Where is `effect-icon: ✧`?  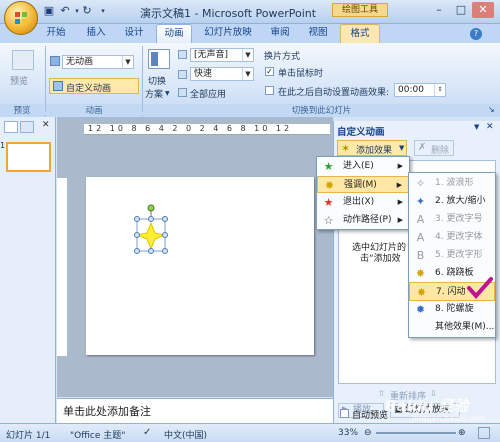
effect-icon: ✧ is located at coordinates (420, 183).